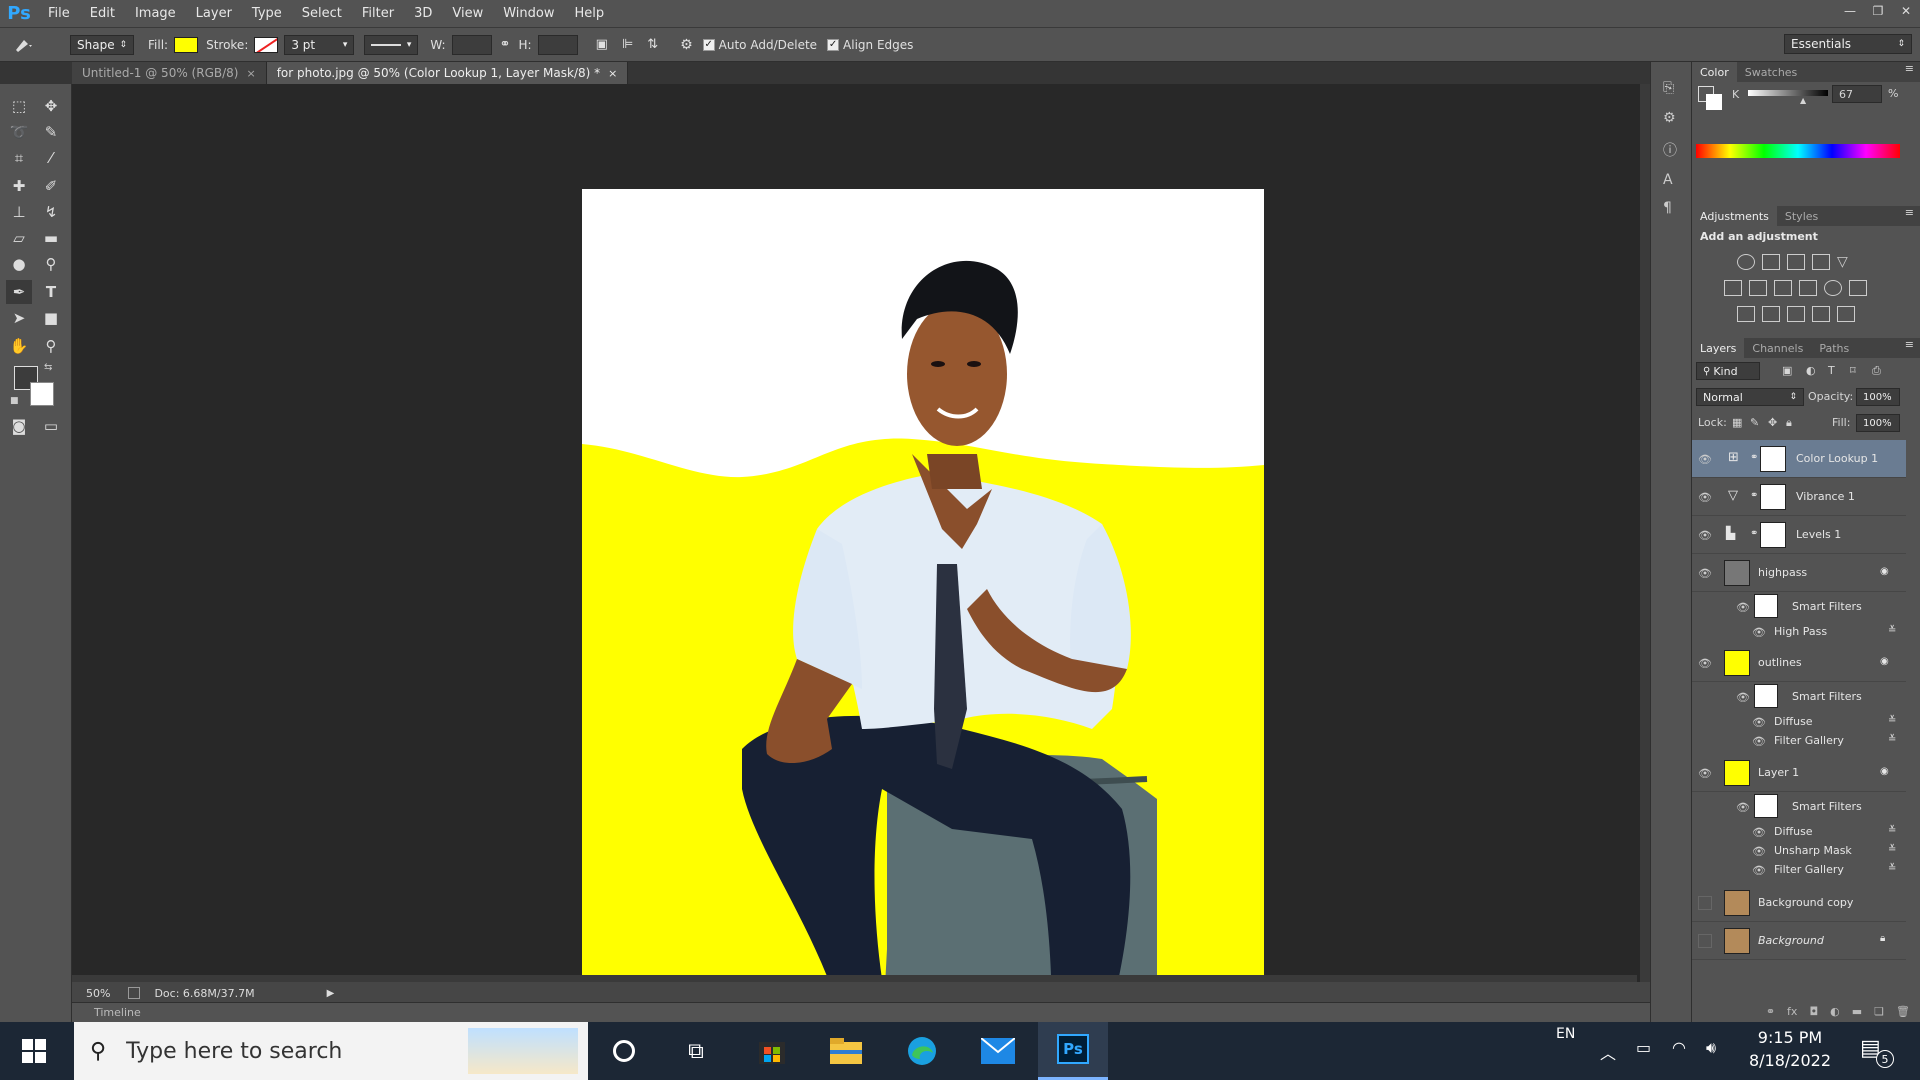  What do you see at coordinates (1790, 1049) in the screenshot?
I see `clock: 9:15 PM 8/18/2022` at bounding box center [1790, 1049].